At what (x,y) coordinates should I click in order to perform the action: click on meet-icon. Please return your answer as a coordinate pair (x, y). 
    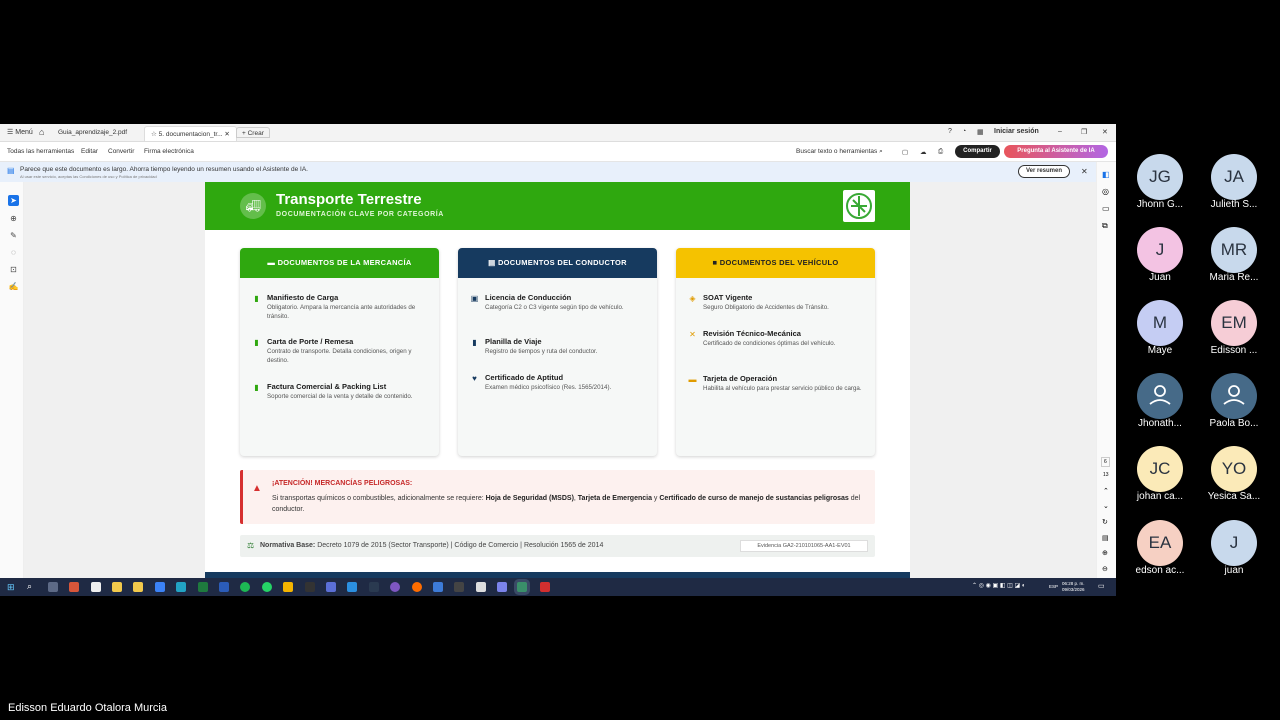
    Looking at the image, I should click on (522, 587).